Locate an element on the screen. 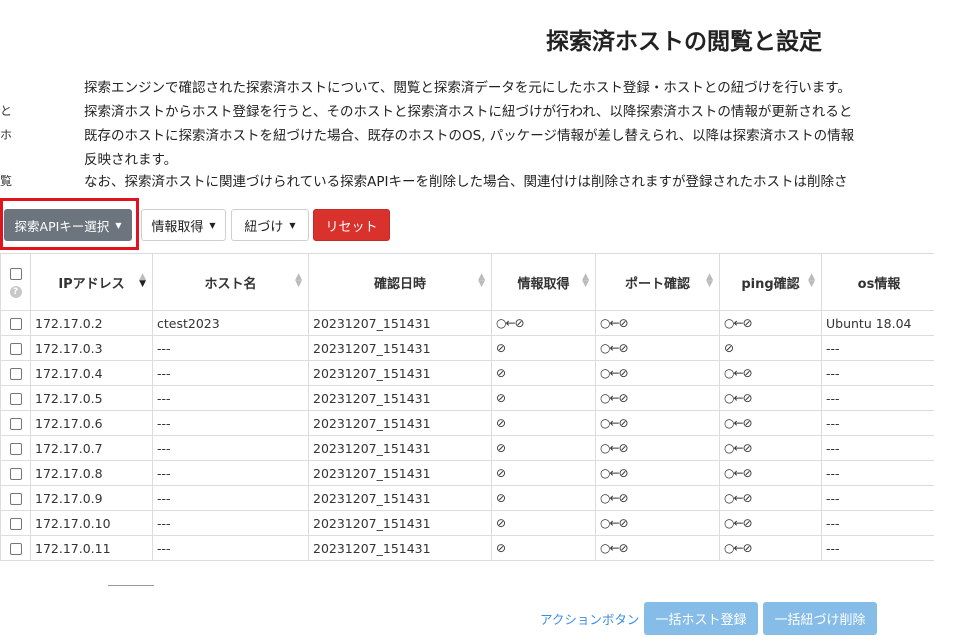 Image resolution: width=973 pixels, height=644 pixels. column-header-label: 確認日時 is located at coordinates (399, 284).